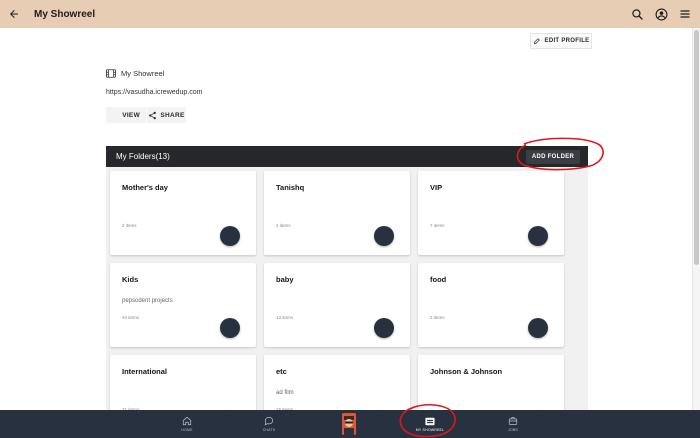 This screenshot has width=700, height=438. What do you see at coordinates (131, 317) in the screenshot?
I see `folder-item-count: 10 items` at bounding box center [131, 317].